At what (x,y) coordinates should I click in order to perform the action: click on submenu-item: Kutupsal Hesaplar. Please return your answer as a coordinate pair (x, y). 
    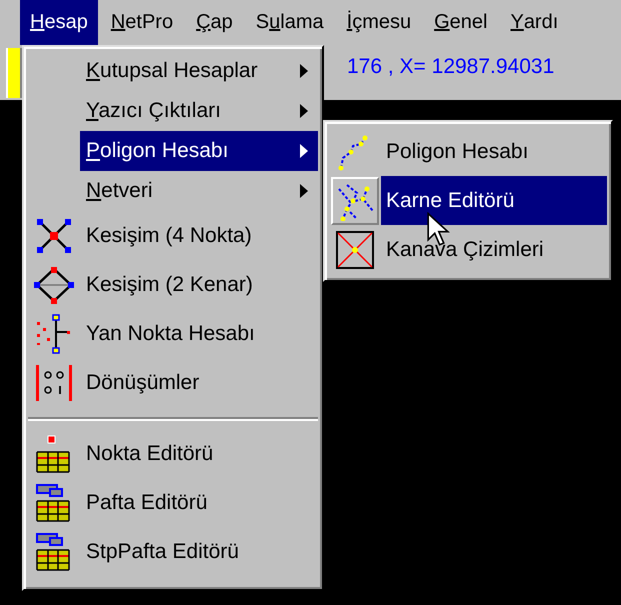
    Looking at the image, I should click on (199, 71).